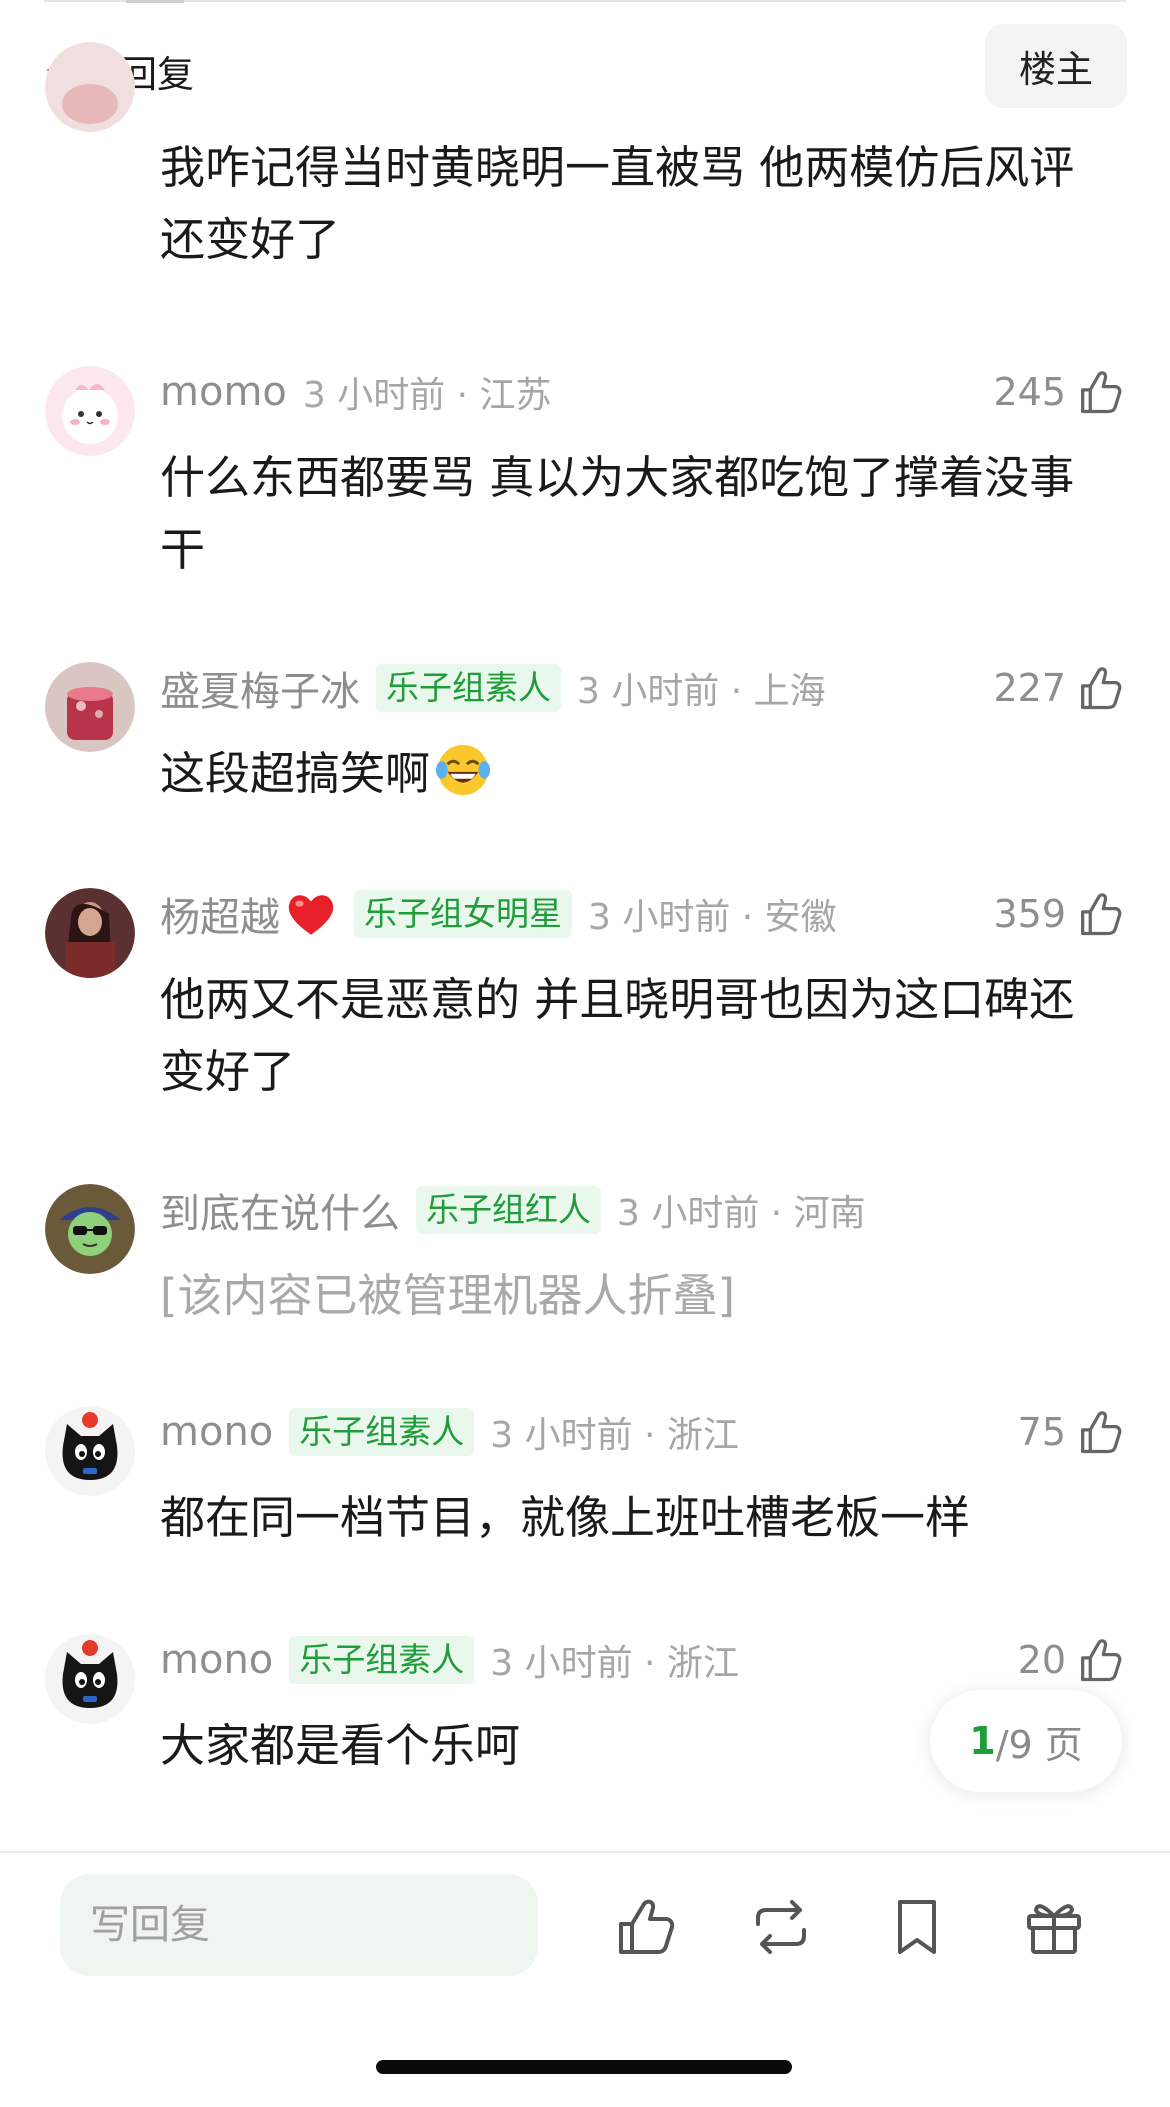  Describe the element at coordinates (1072, 1432) in the screenshot. I see `like-button: 75` at that location.